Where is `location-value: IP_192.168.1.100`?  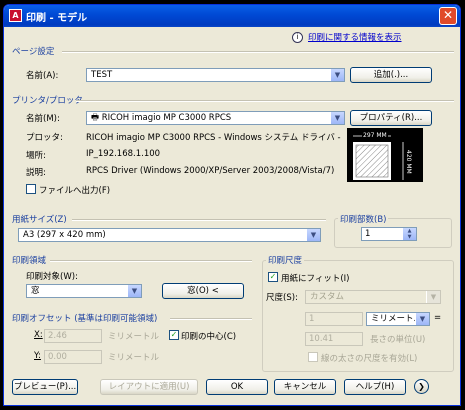 location-value: IP_192.168.1.100 is located at coordinates (123, 154).